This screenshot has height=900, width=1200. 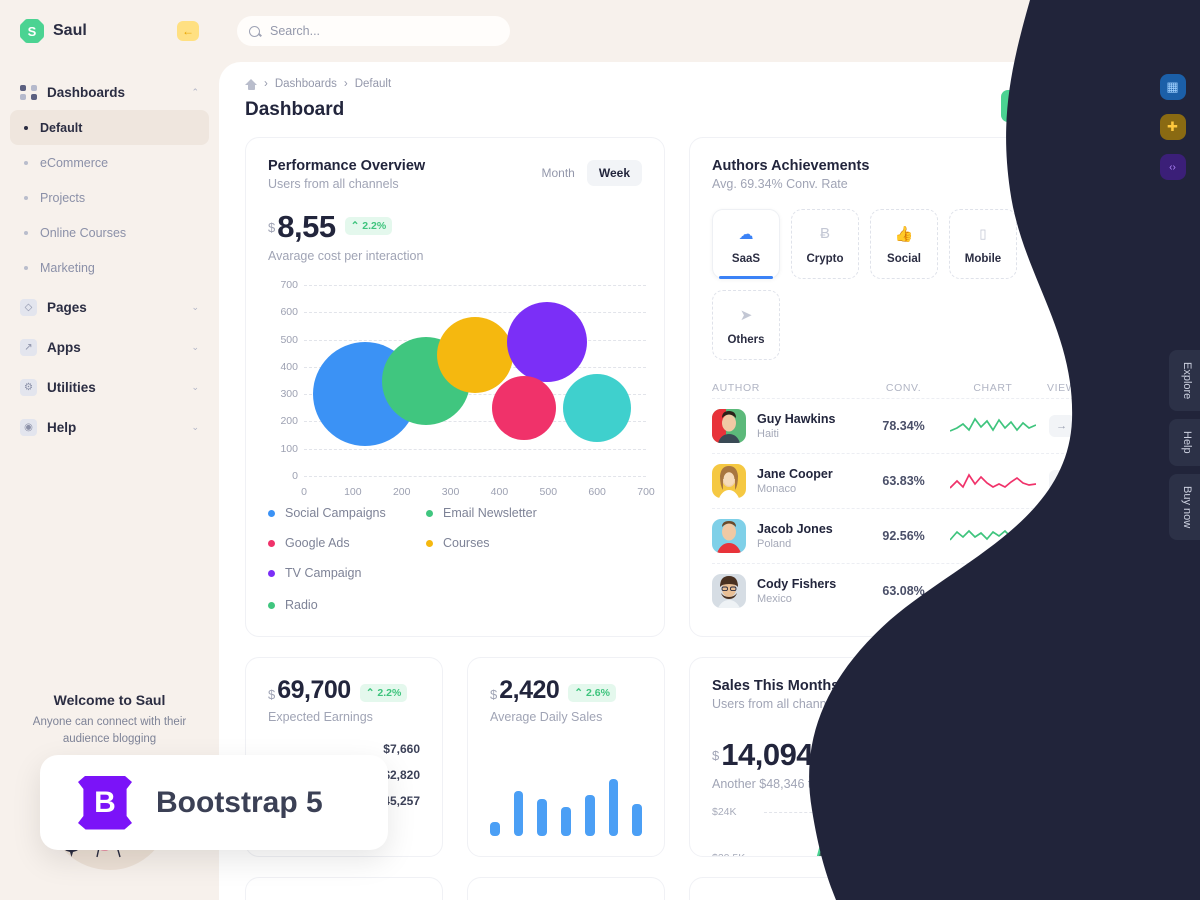 What do you see at coordinates (373, 84) in the screenshot?
I see `breadcrumb-item-default: Default` at bounding box center [373, 84].